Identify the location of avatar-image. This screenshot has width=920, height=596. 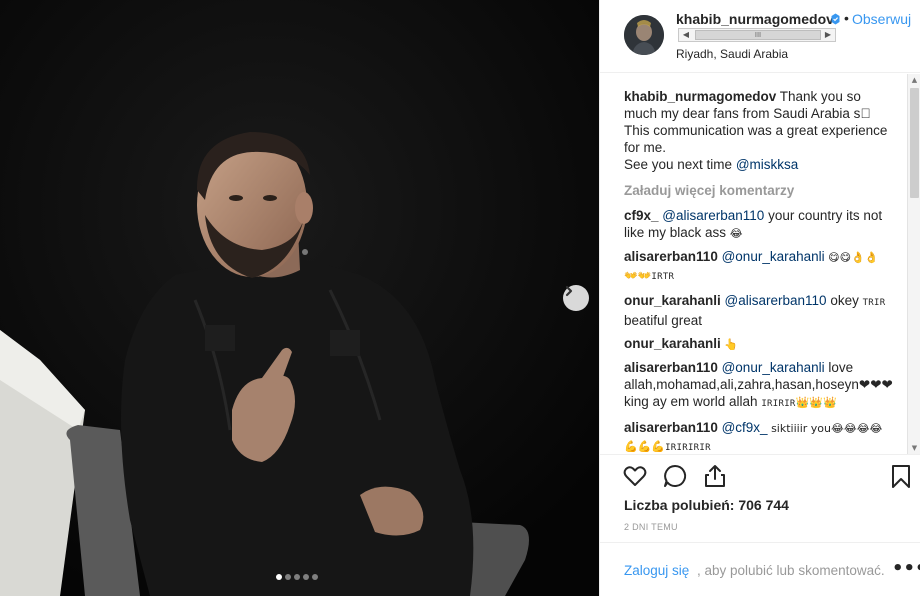
(644, 35).